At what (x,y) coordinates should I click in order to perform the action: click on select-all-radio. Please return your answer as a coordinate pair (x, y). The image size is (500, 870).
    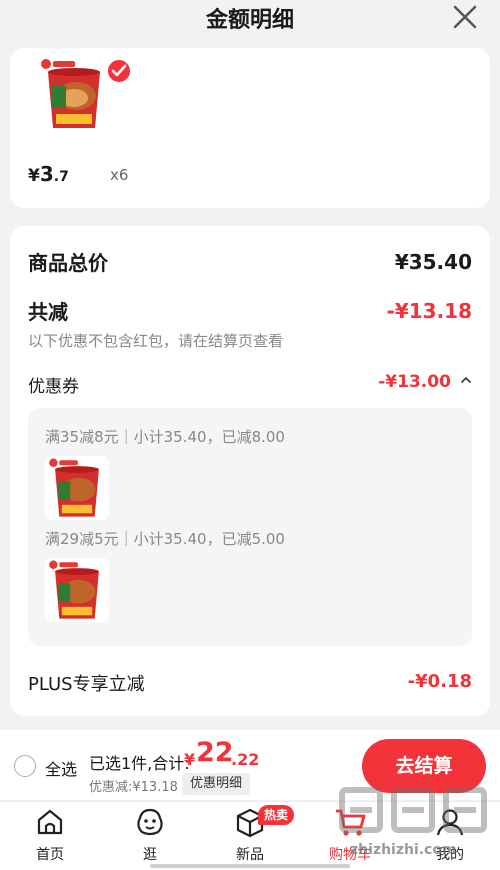
    Looking at the image, I should click on (25, 766).